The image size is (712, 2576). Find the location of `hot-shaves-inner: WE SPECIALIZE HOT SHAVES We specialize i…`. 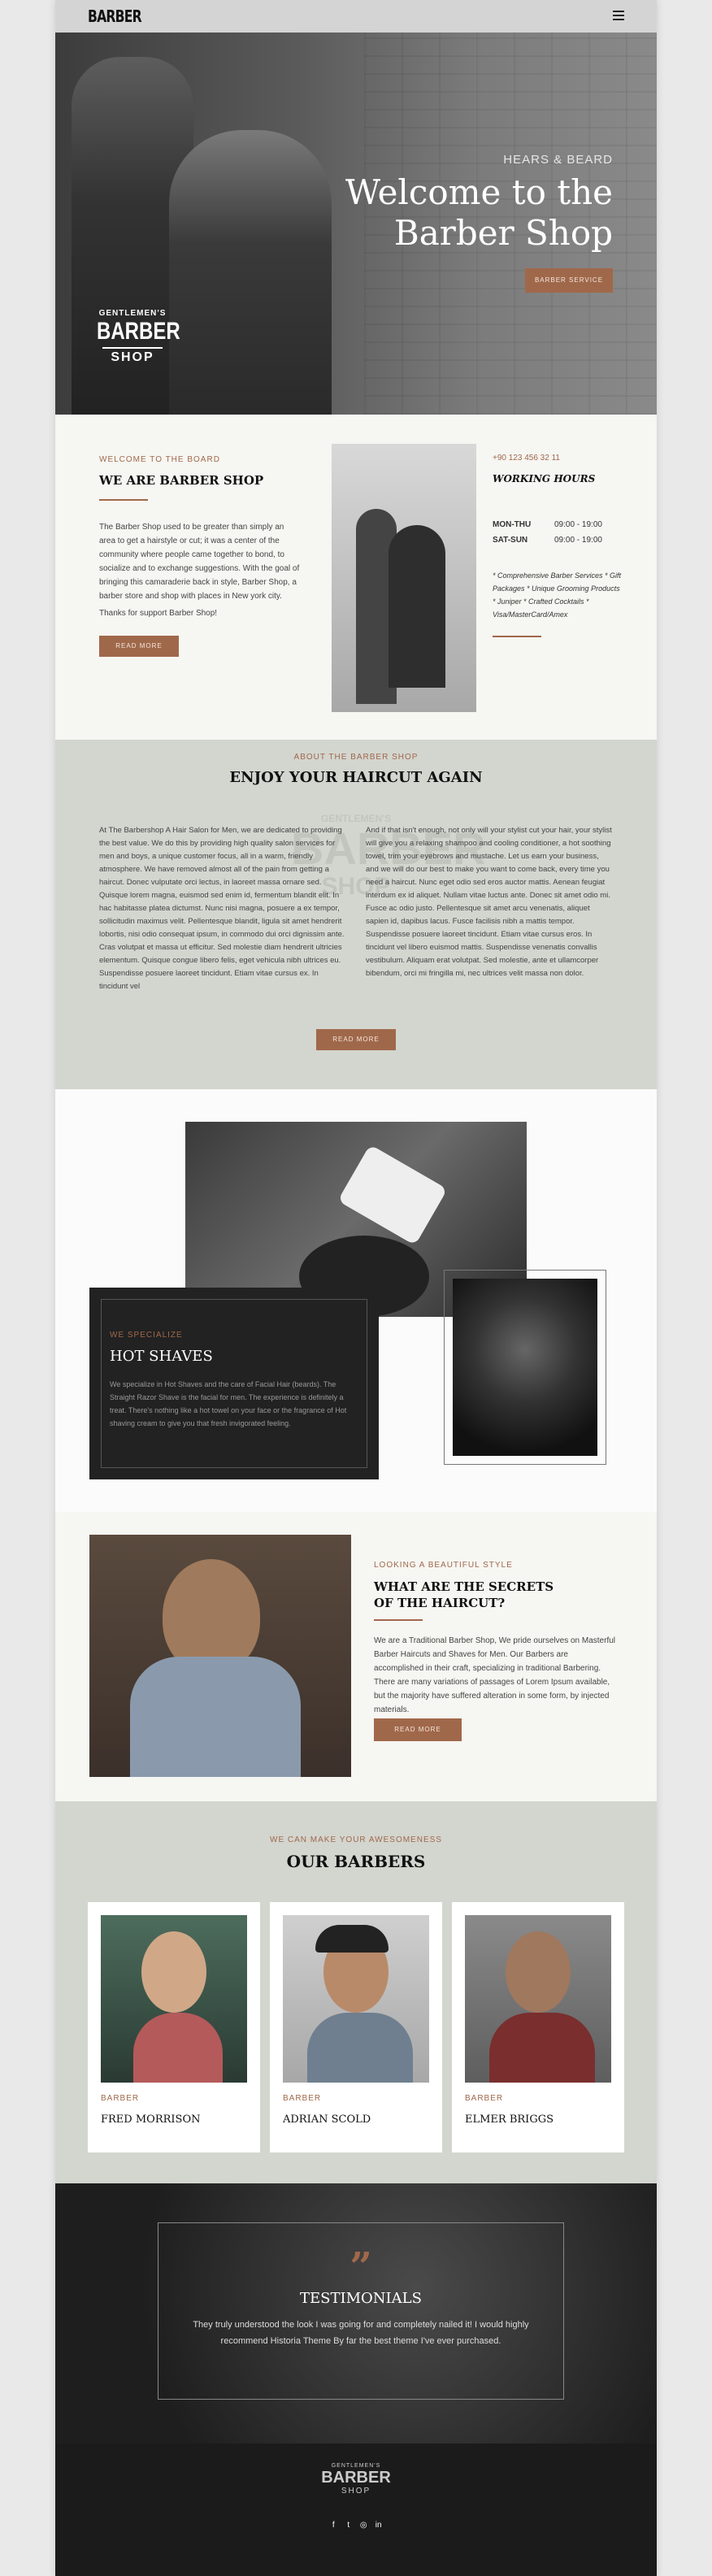

hot-shaves-inner: WE SPECIALIZE HOT SHAVES We specialize i… is located at coordinates (234, 1383).